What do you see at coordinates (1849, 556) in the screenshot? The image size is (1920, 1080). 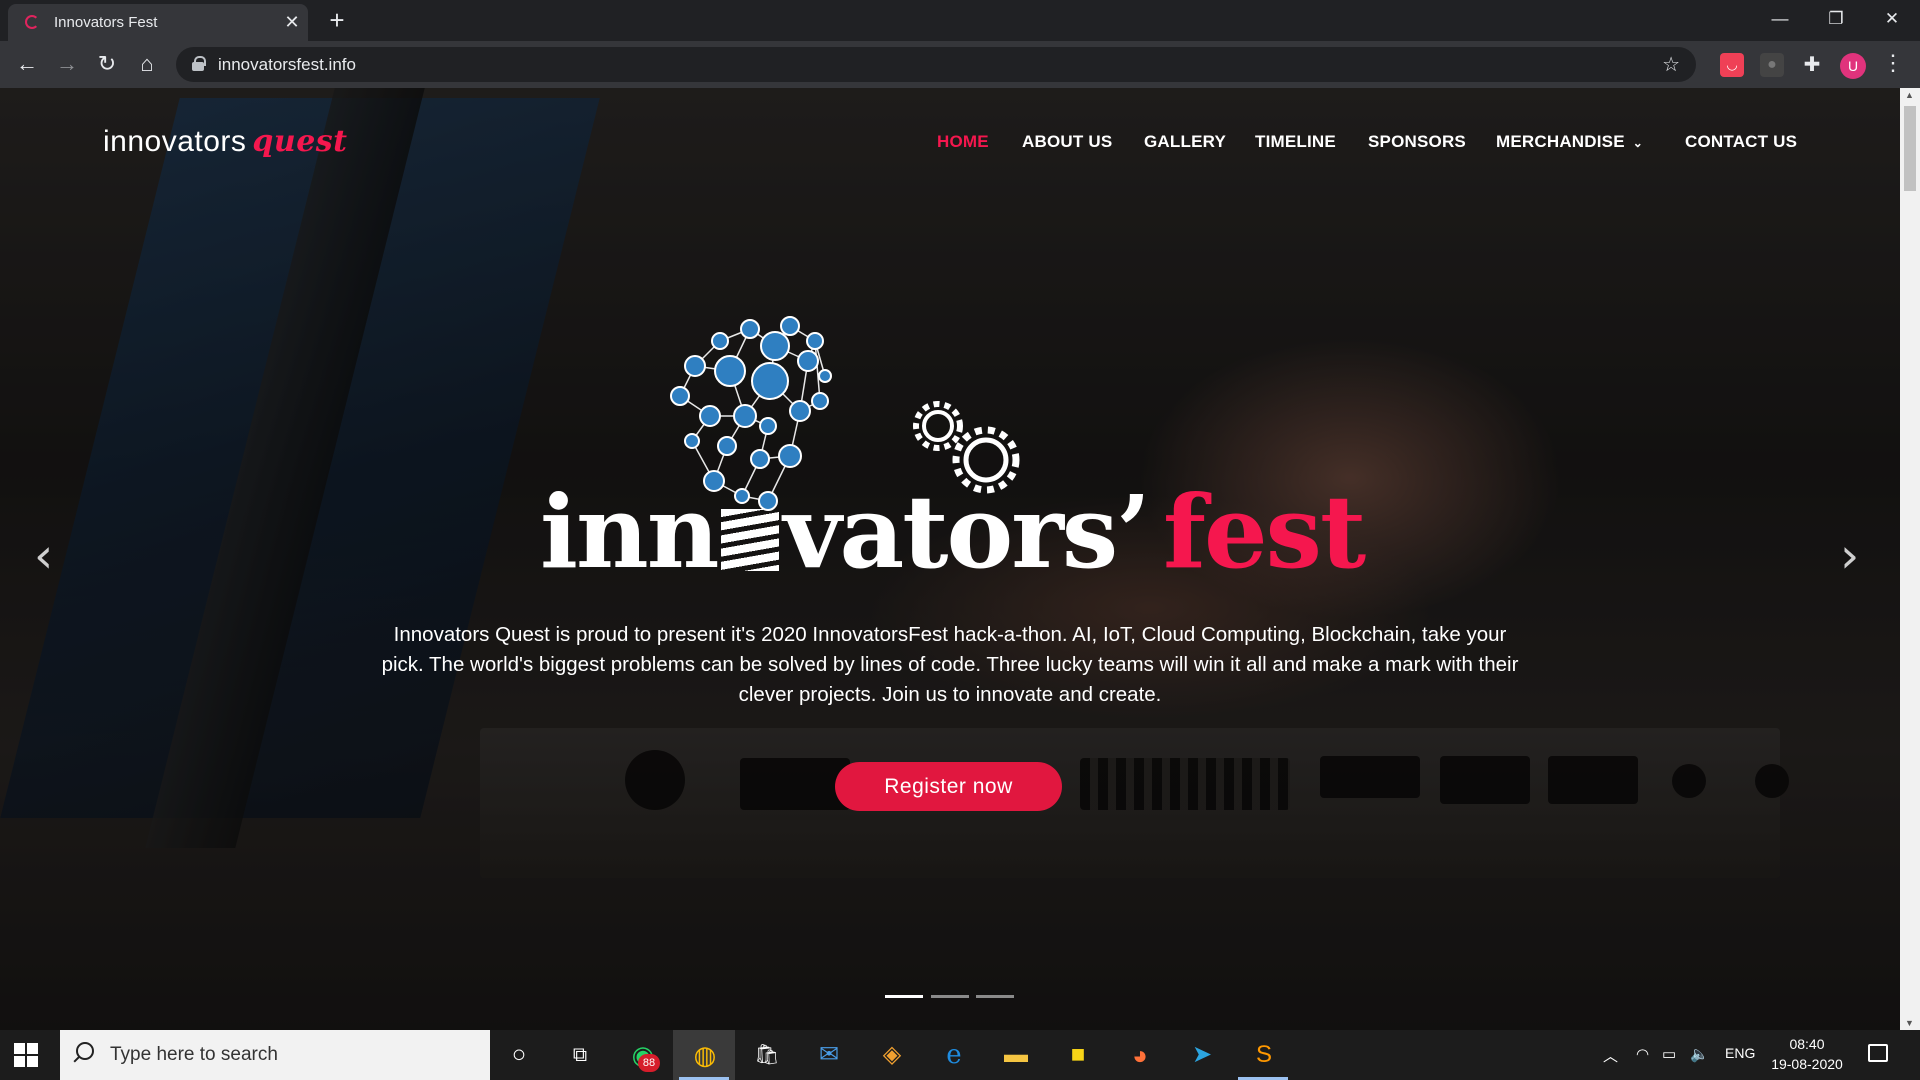 I see `carousel-next-icon: ›` at bounding box center [1849, 556].